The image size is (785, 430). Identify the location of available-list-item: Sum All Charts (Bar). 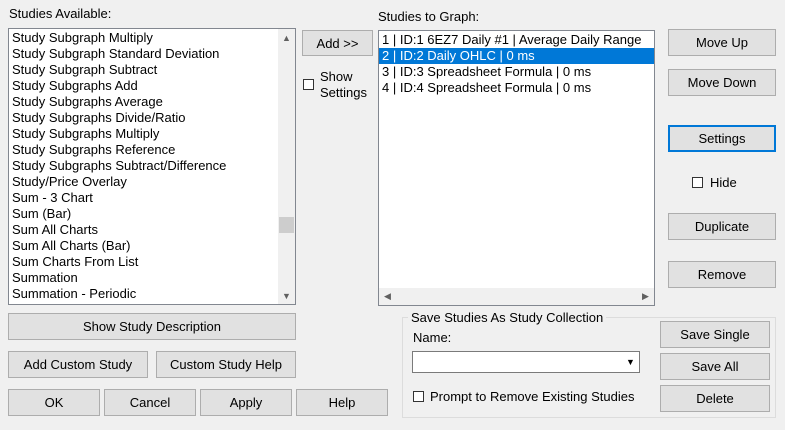
(143, 246).